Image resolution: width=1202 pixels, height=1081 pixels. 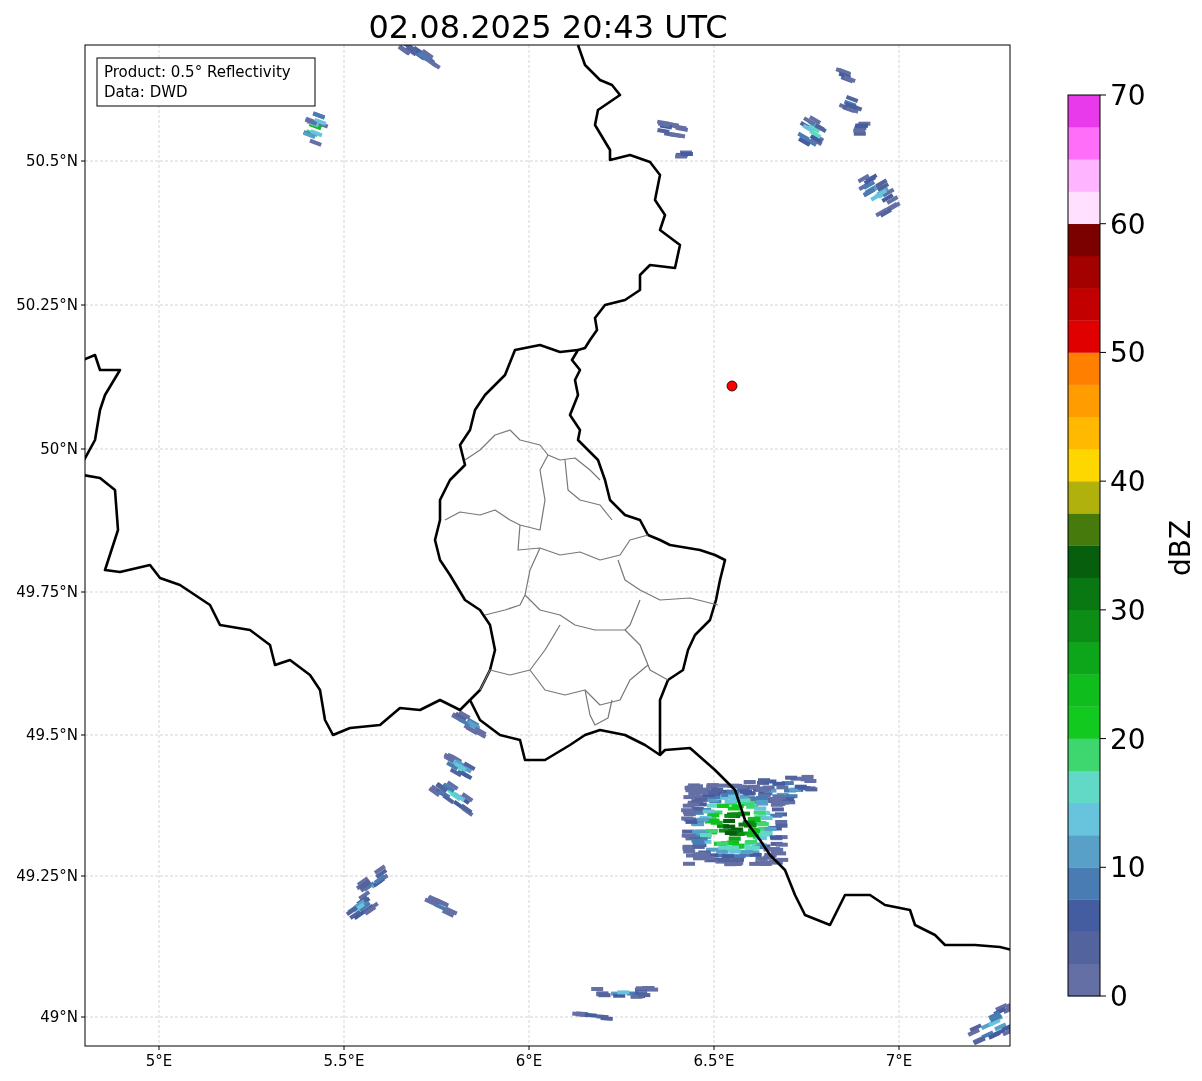 What do you see at coordinates (1180, 548) in the screenshot?
I see `colorbar-label: dBZ` at bounding box center [1180, 548].